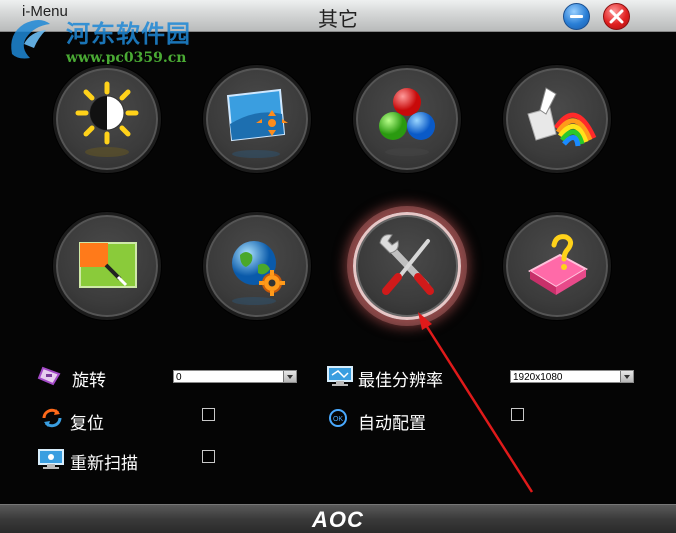 This screenshot has height=533, width=676. Describe the element at coordinates (49, 376) in the screenshot. I see `rotation-icon` at that location.